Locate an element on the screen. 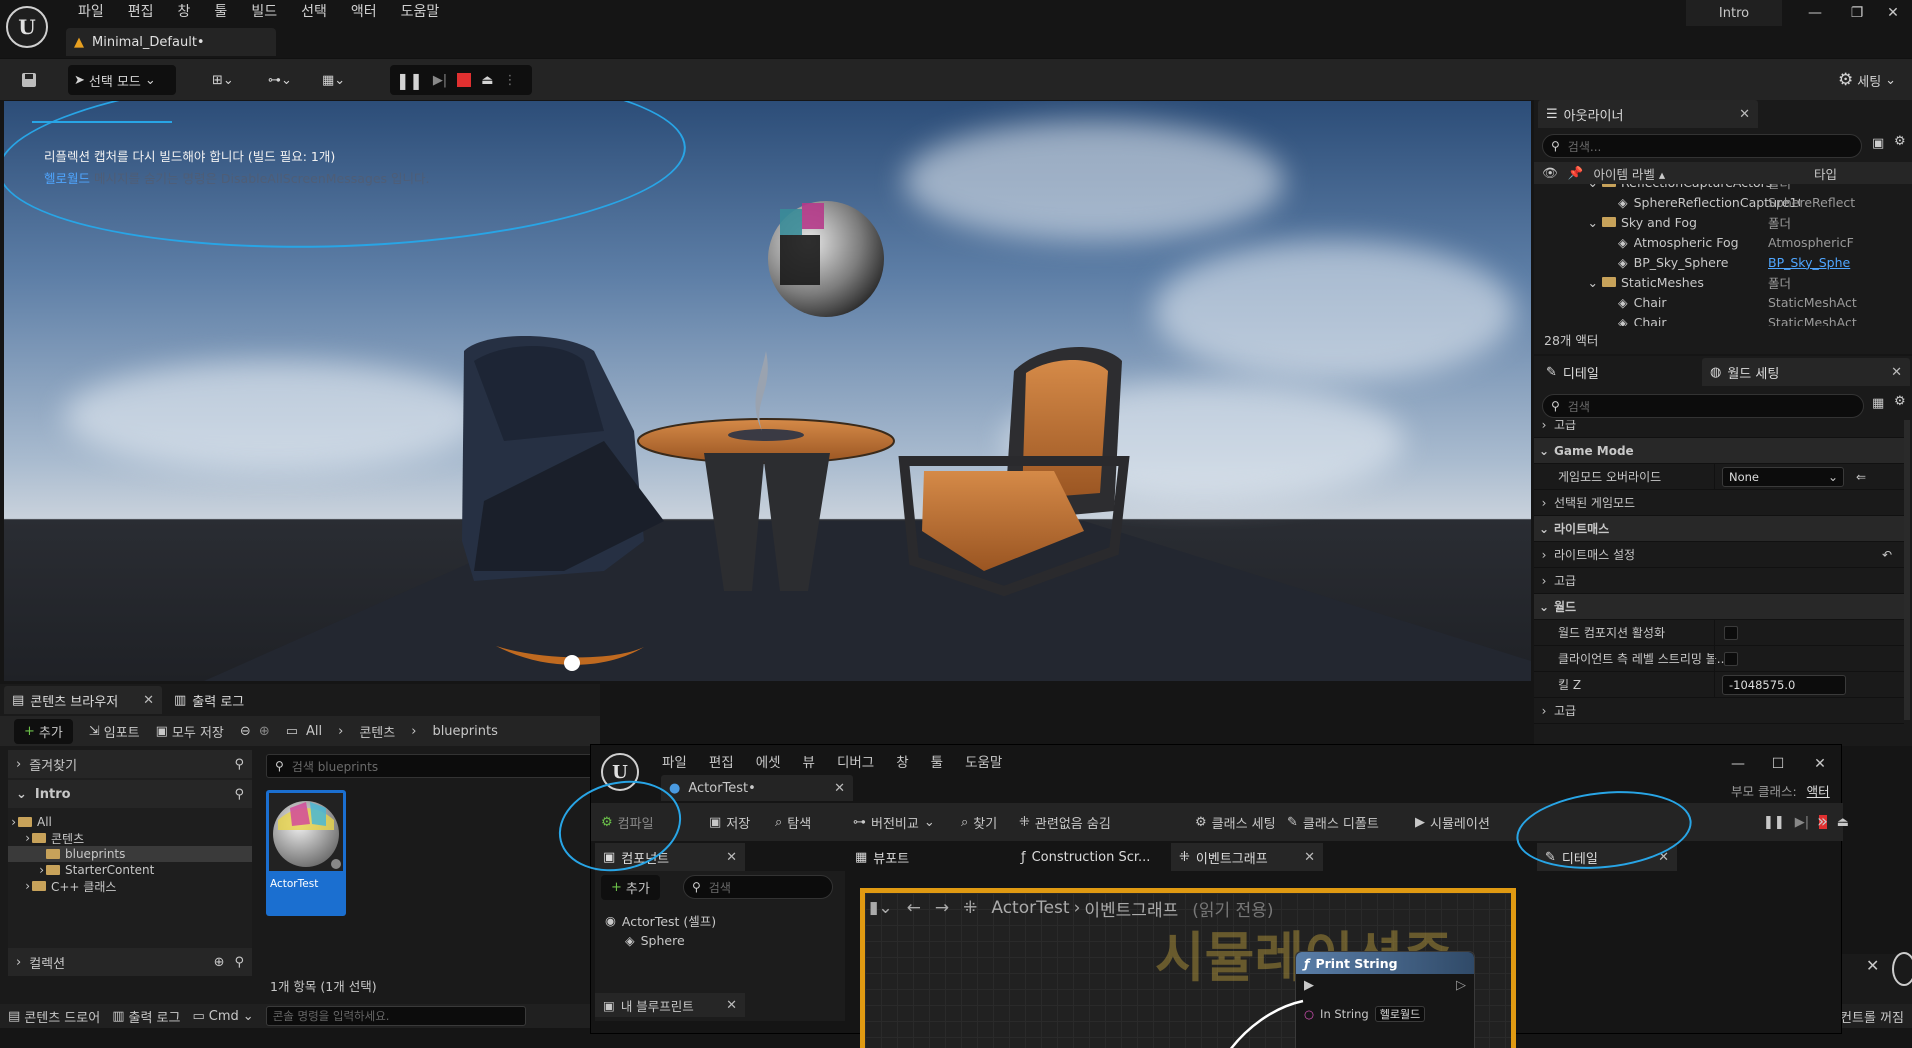 This screenshot has width=1912, height=1048. stop-icon is located at coordinates (464, 80).